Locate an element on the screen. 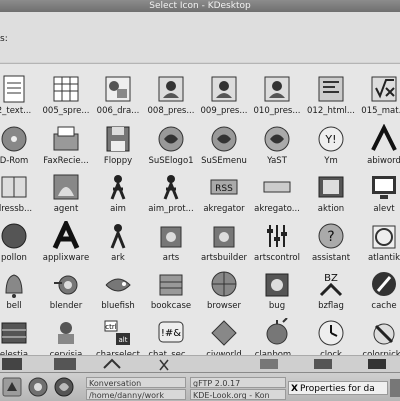 This screenshot has height=401, width=400. icon-grid-item: Y! Ym is located at coordinates (331, 146).